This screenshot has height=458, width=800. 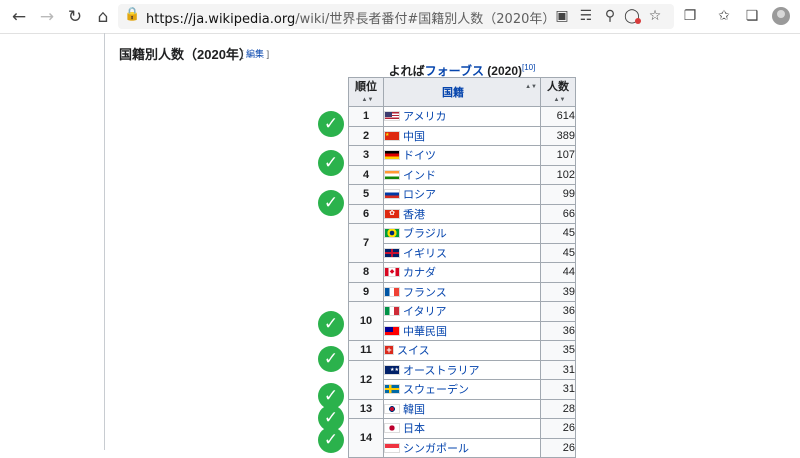 I want to click on table-row: 1 アメリカ 614, so click(x=462, y=116).